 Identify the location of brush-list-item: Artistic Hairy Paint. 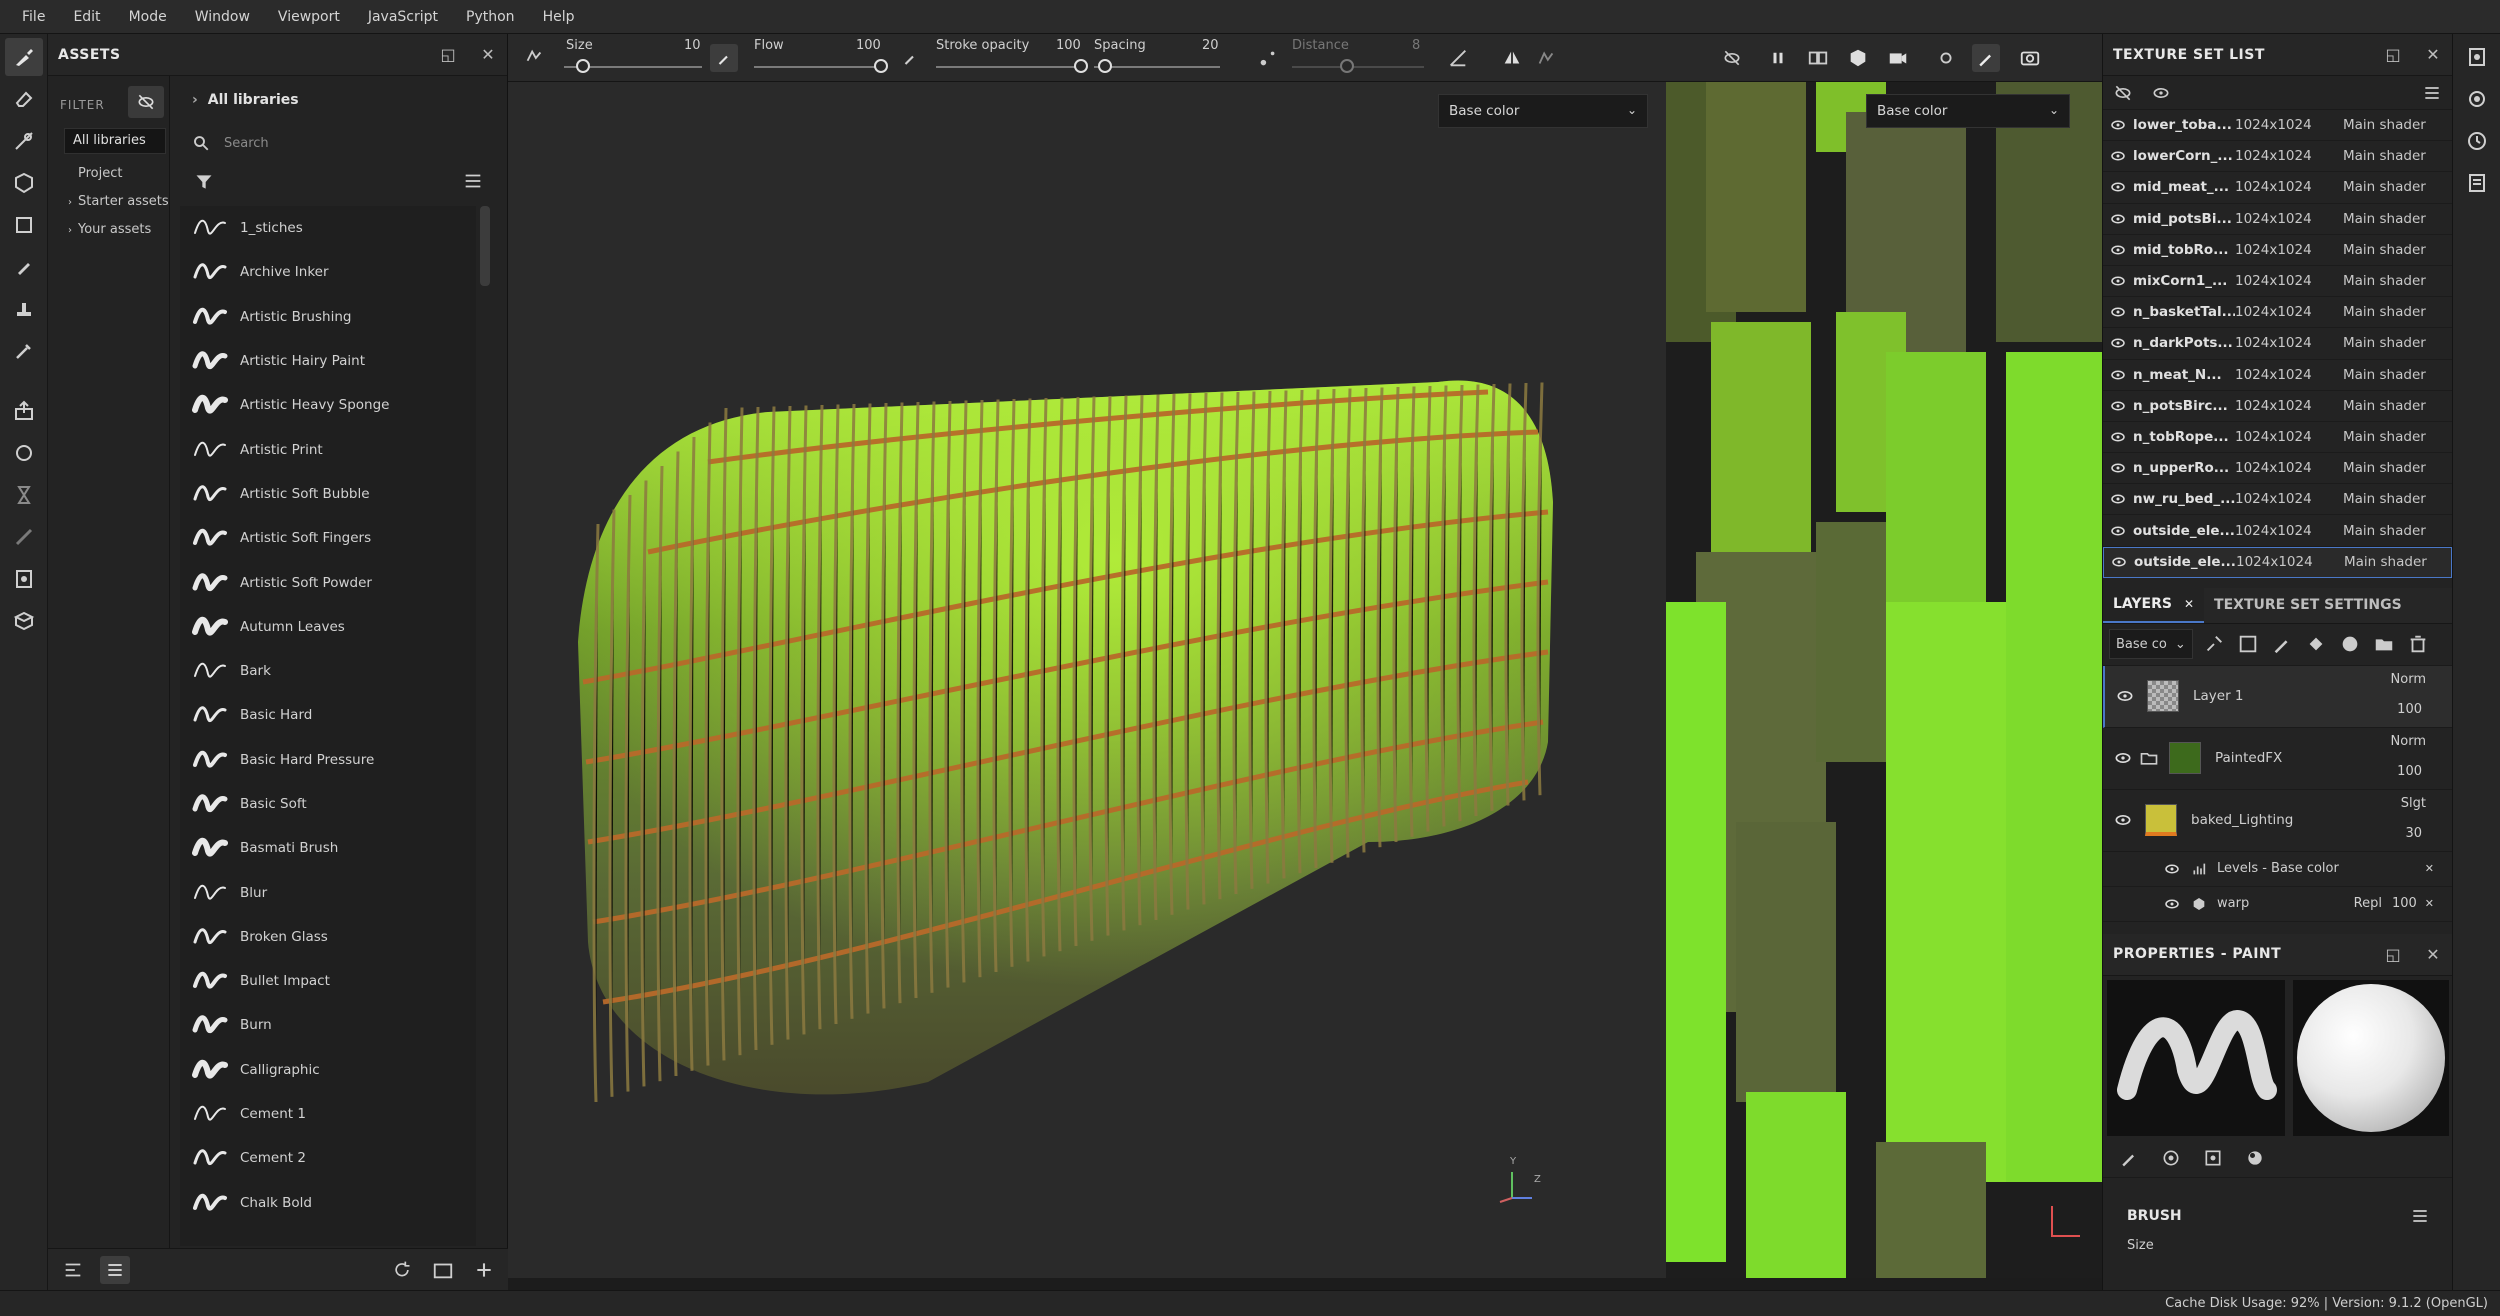
(328, 361).